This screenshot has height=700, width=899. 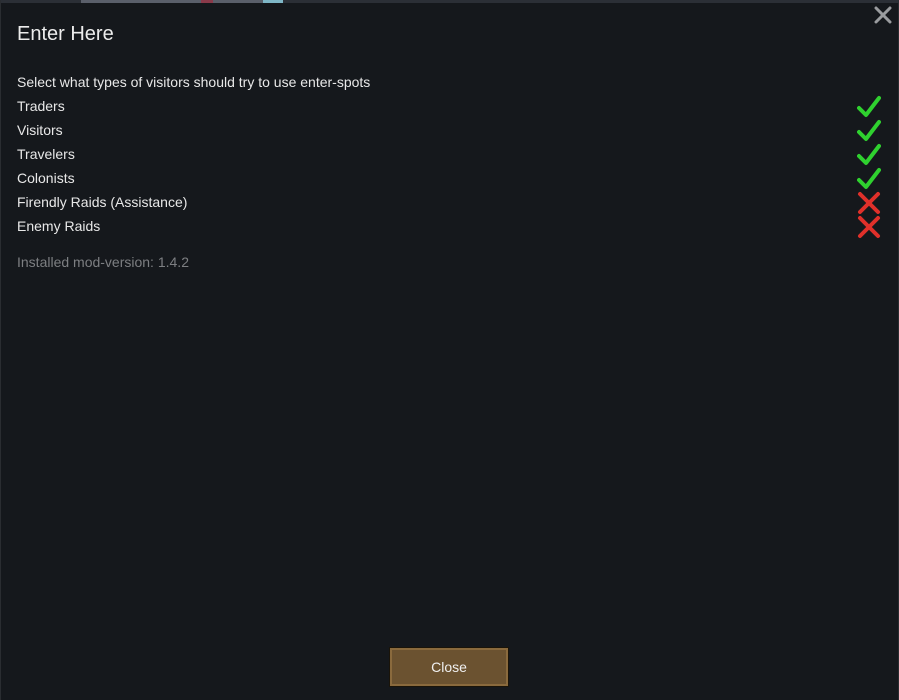 What do you see at coordinates (103, 262) in the screenshot?
I see `mod-version-text: Installed mod-version: 1.4.2` at bounding box center [103, 262].